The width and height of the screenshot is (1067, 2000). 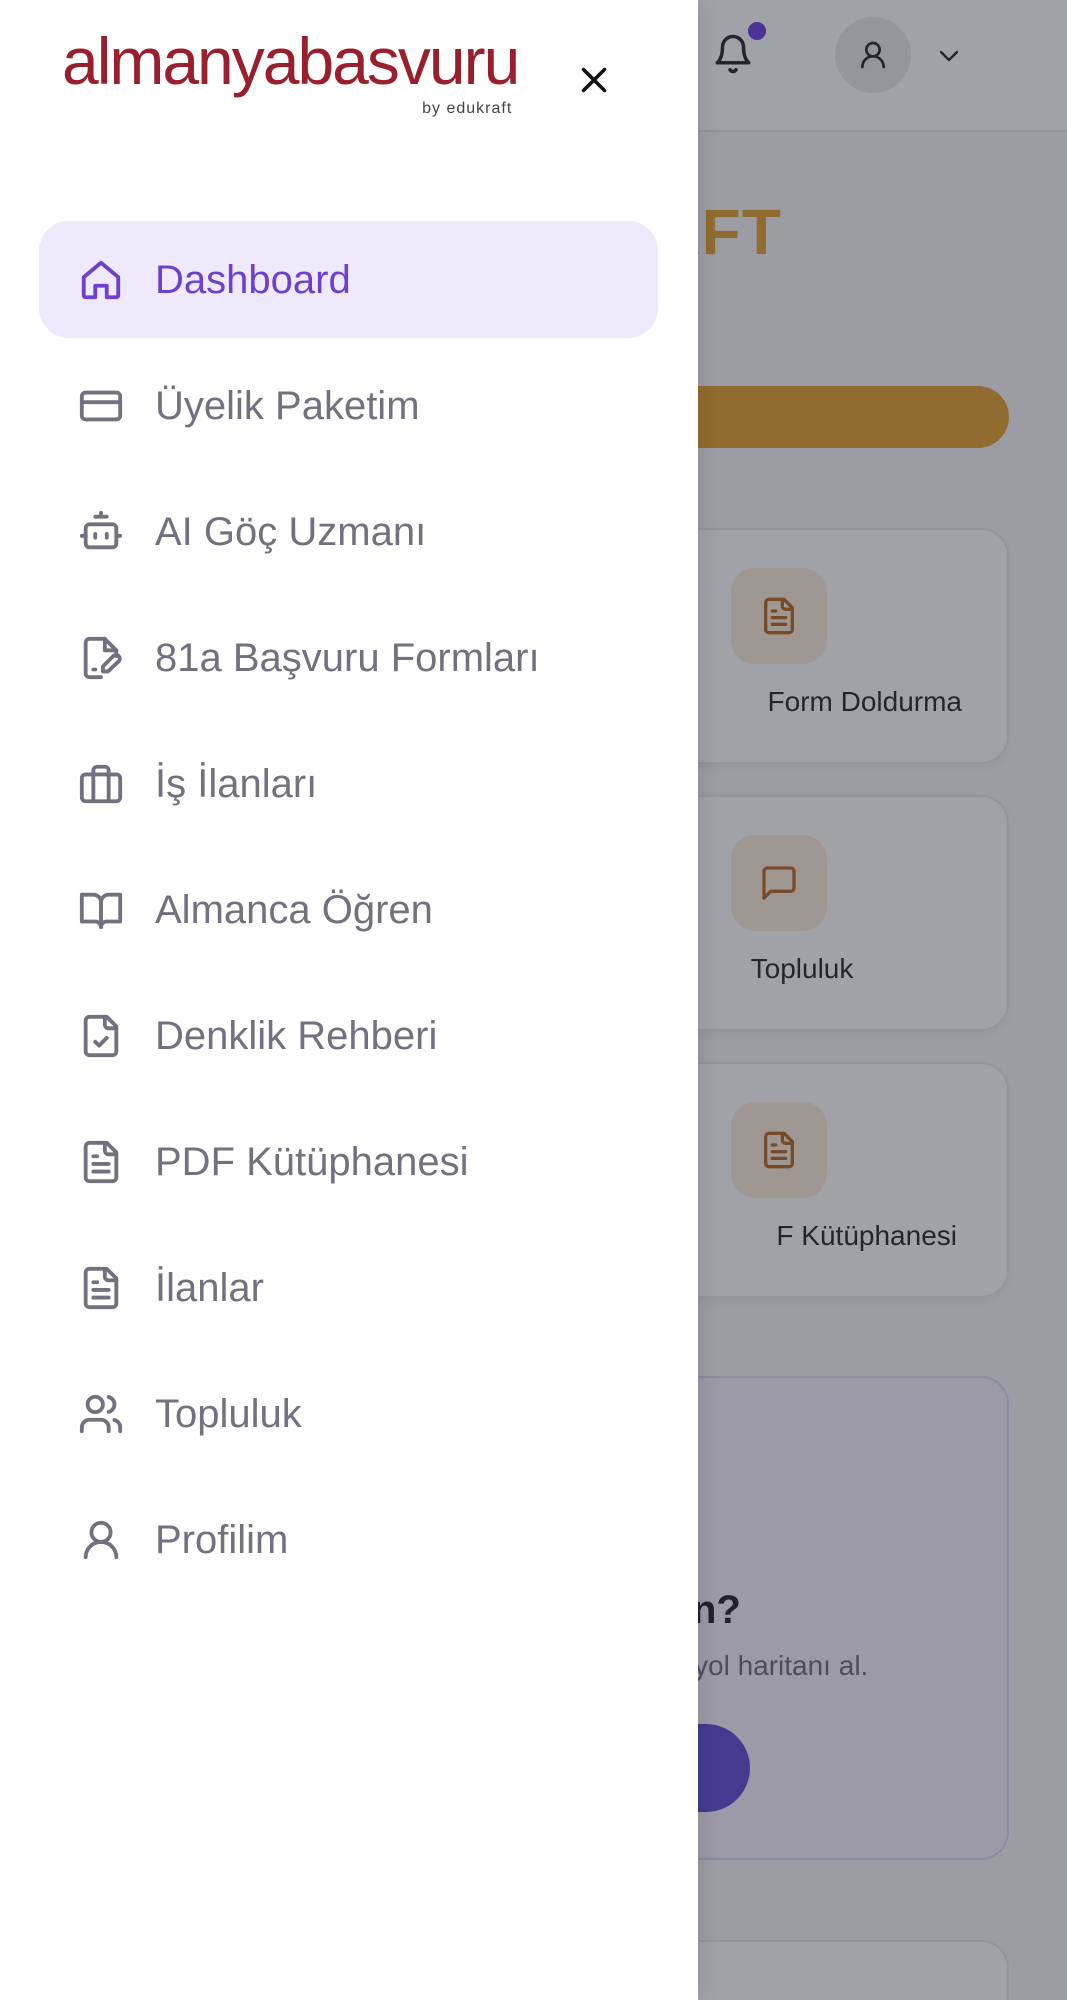 I want to click on sidebar-item-label: İş İlanları, so click(x=236, y=784).